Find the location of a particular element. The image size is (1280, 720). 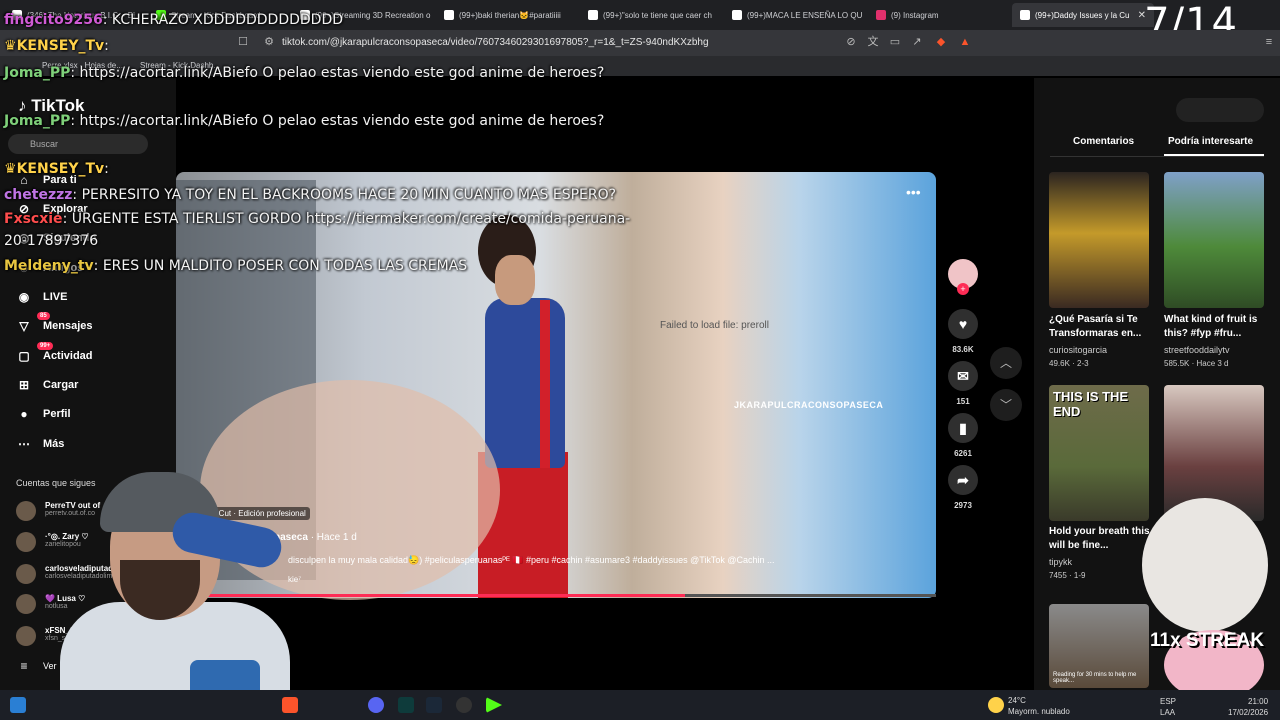

nav-item-perfil: ● Perfil is located at coordinates (43, 414).